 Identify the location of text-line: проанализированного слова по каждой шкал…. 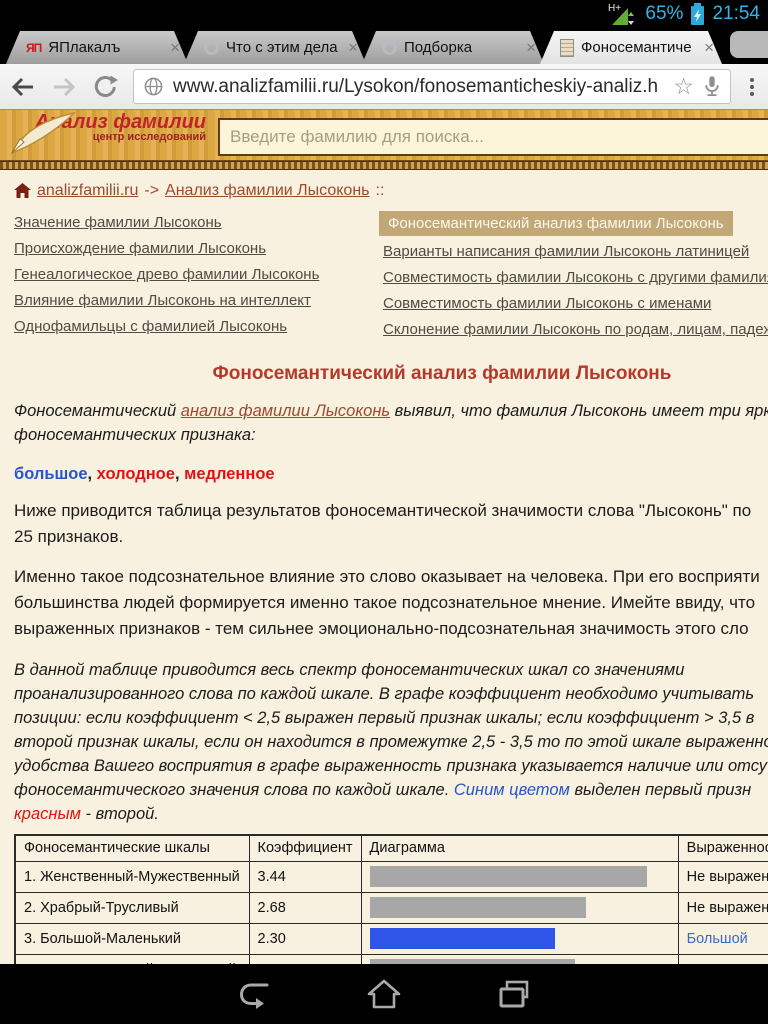
(384, 694).